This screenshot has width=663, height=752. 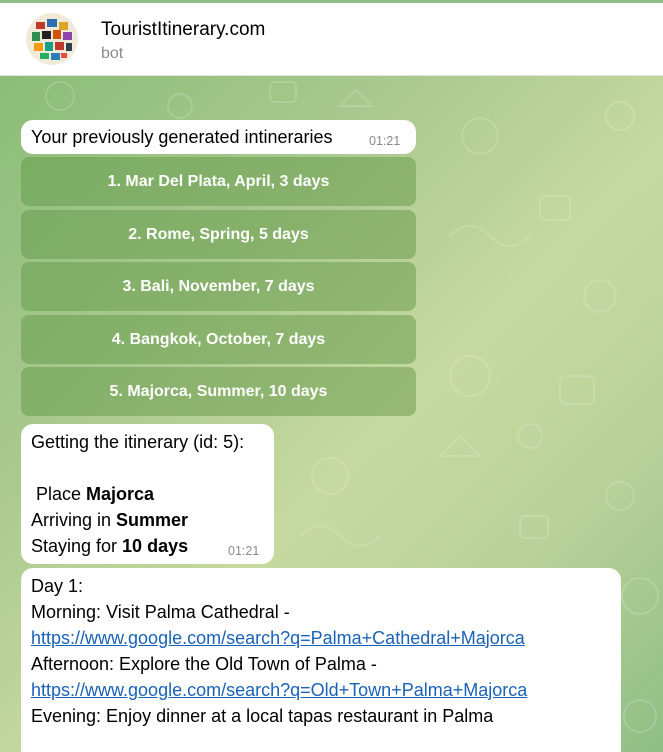 I want to click on arriving-label: Arriving in, so click(x=74, y=520).